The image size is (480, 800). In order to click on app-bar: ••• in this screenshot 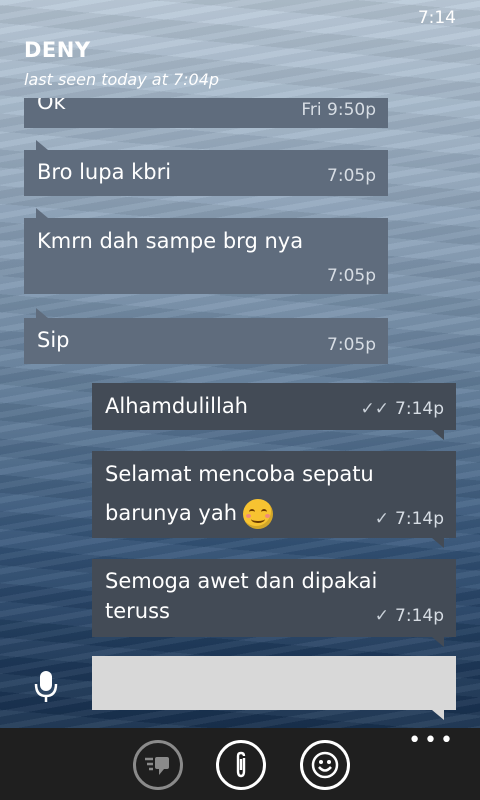, I will do `click(240, 764)`.